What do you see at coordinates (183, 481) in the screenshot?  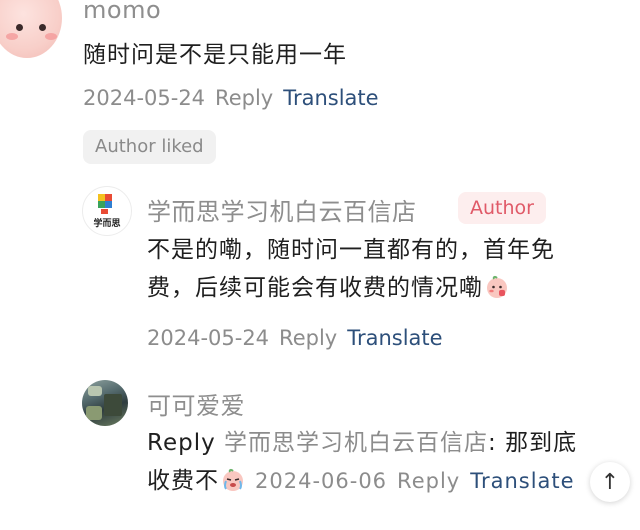 I see `sub-reply-text-line2-content: 收费不` at bounding box center [183, 481].